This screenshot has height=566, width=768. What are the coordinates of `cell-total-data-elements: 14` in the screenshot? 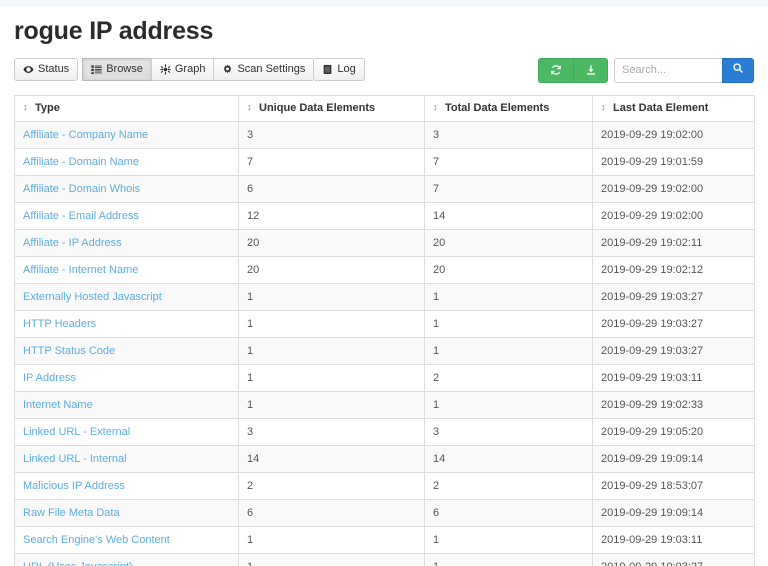 It's located at (508, 215).